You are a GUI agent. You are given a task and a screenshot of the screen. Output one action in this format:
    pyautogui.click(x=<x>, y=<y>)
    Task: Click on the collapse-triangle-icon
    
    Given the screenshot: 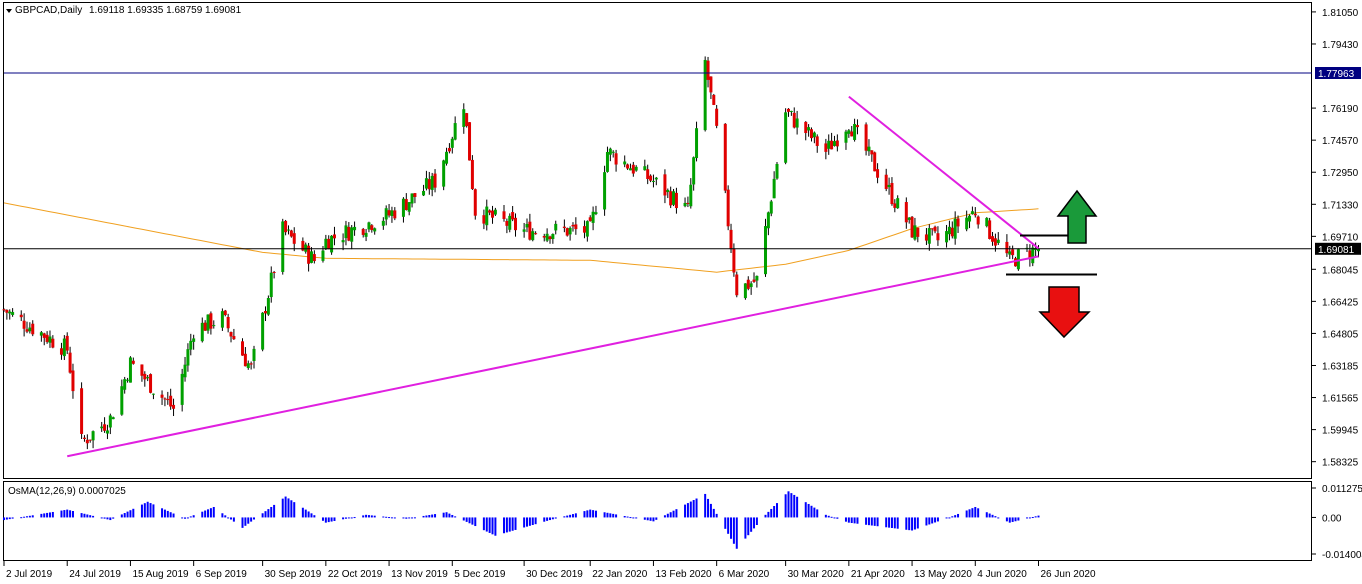 What is the action you would take?
    pyautogui.click(x=9, y=11)
    